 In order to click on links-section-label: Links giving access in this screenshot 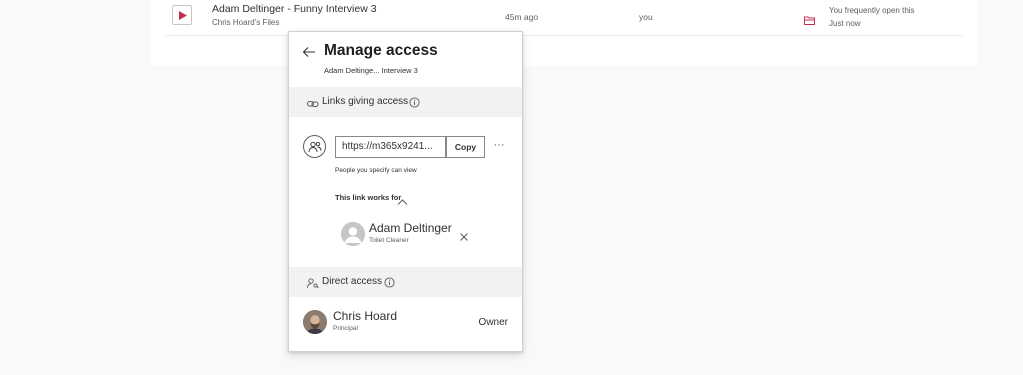, I will do `click(365, 101)`.